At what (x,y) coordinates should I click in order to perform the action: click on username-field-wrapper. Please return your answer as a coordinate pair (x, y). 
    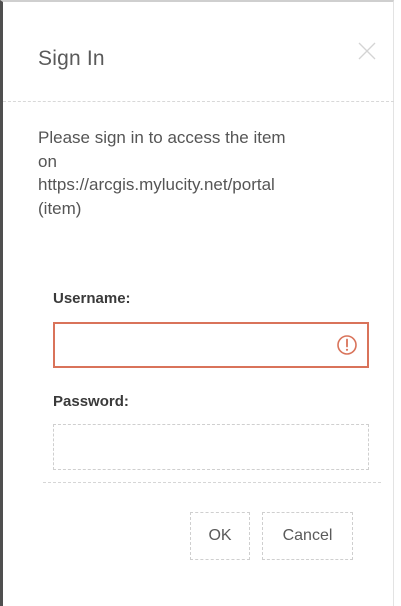
    Looking at the image, I should click on (211, 345).